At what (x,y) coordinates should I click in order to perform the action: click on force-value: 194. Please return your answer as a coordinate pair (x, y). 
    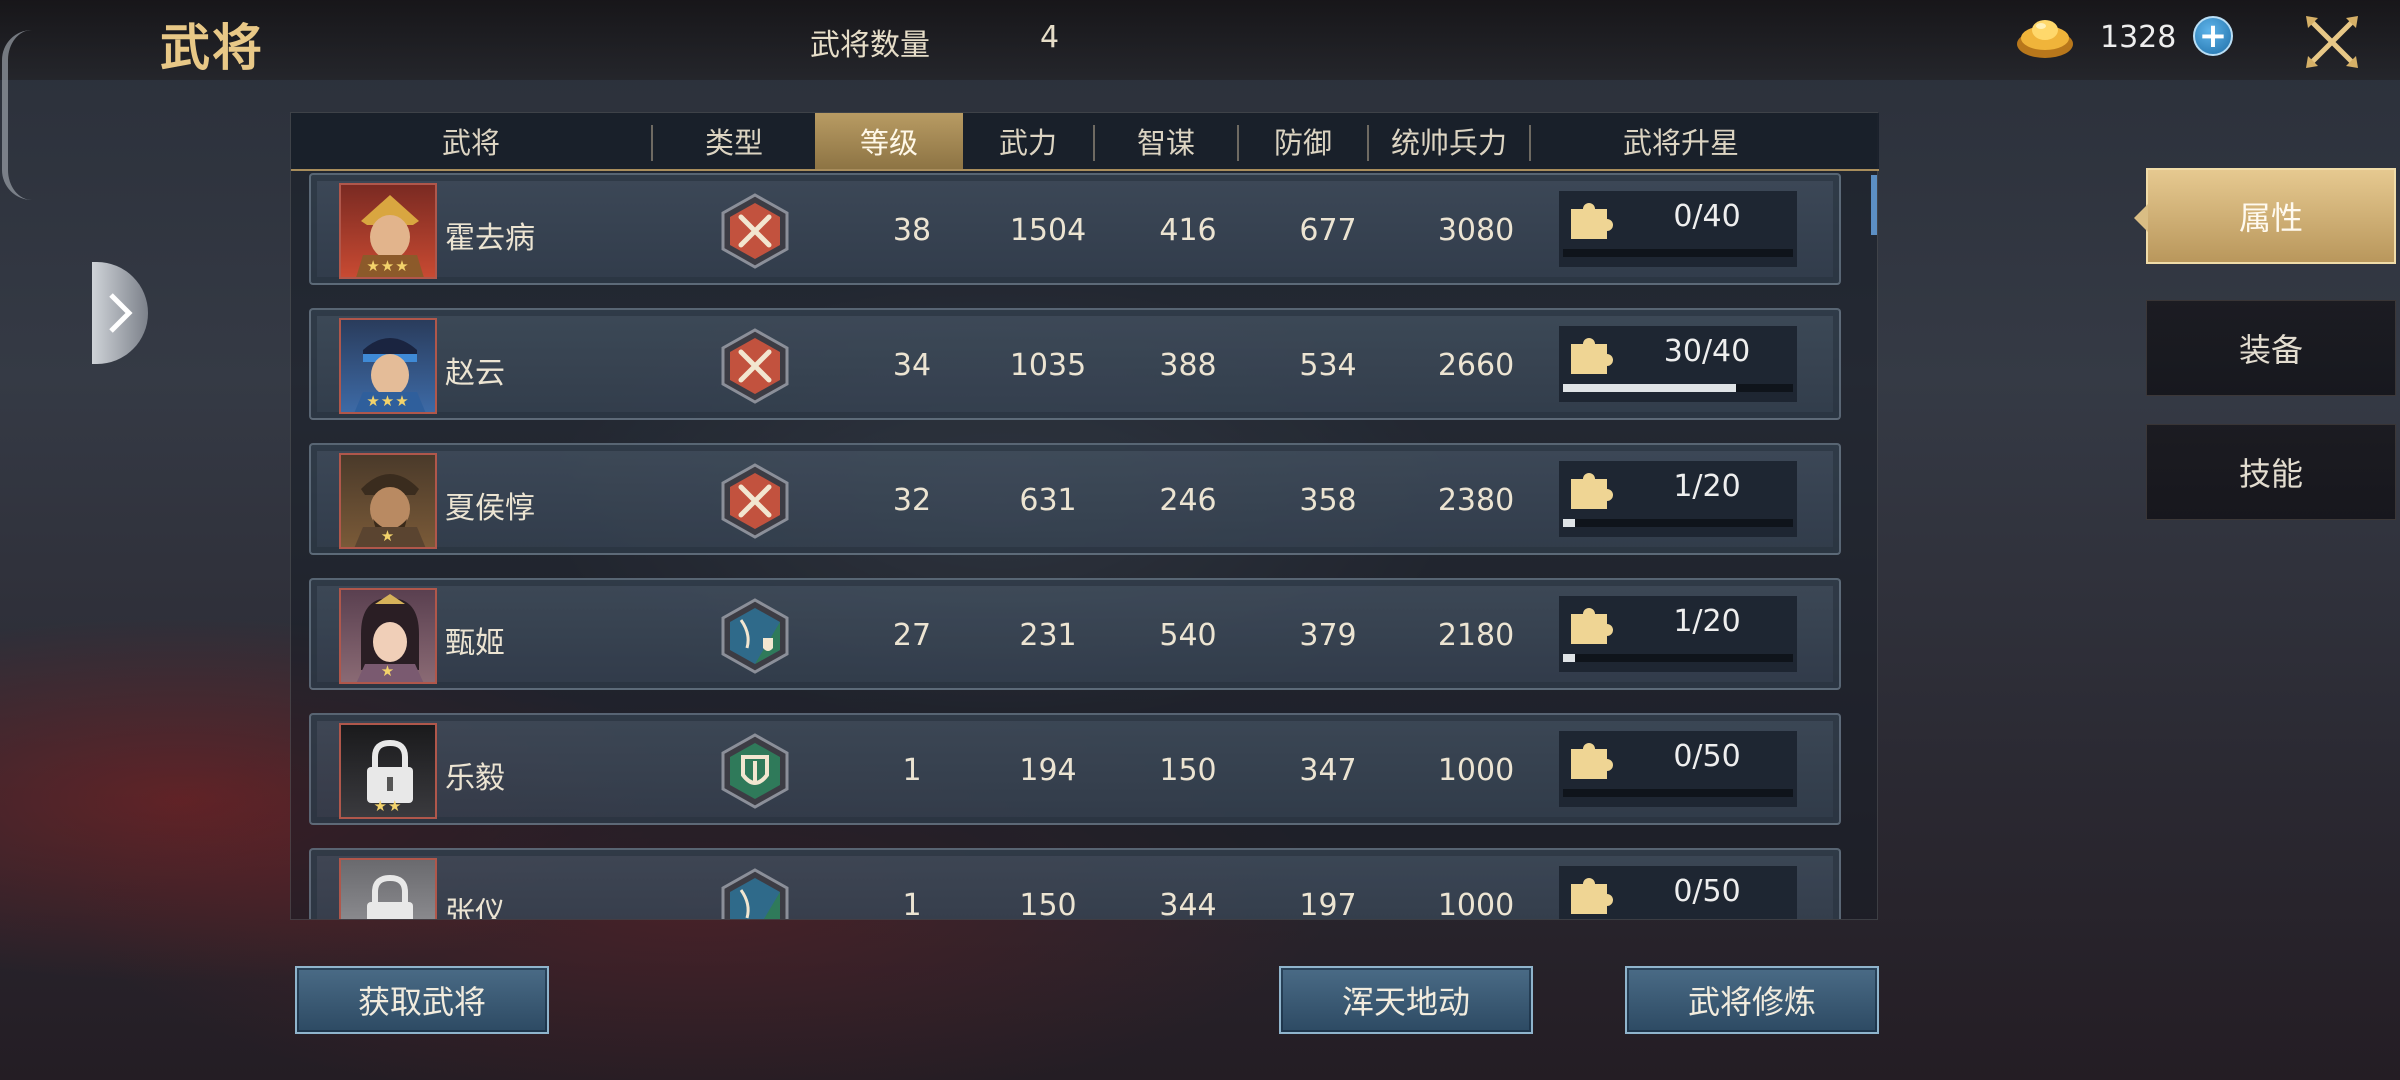
    Looking at the image, I should click on (1048, 770).